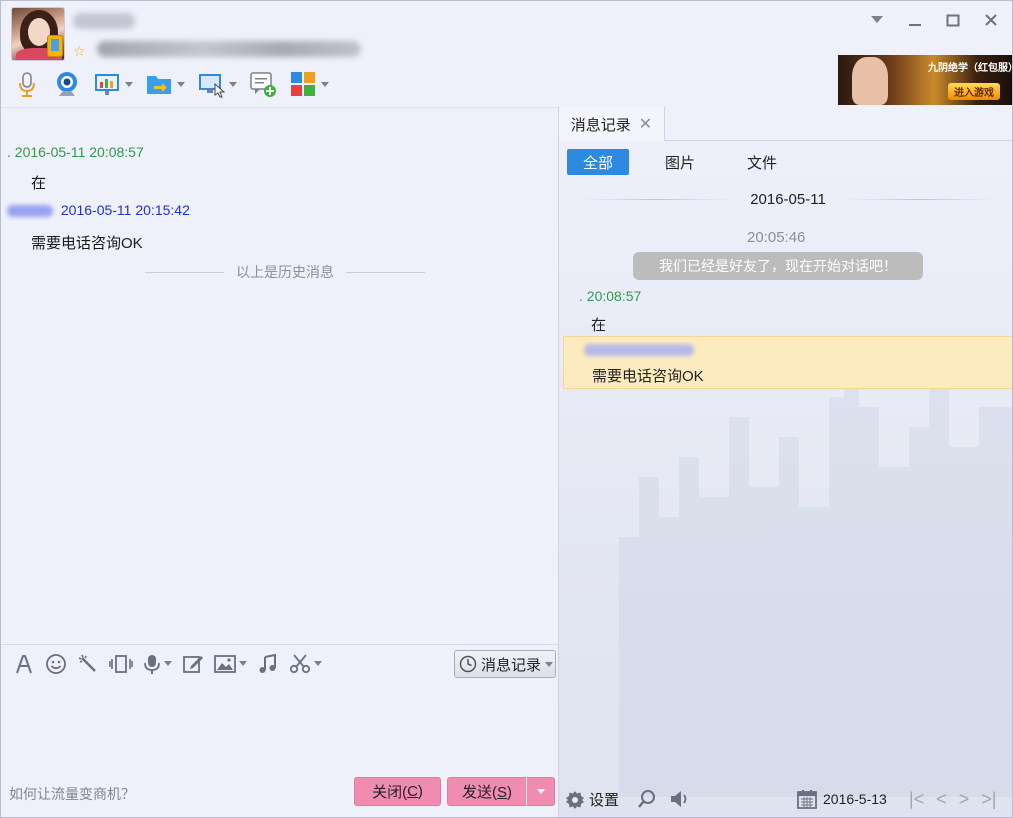 The height and width of the screenshot is (818, 1013). Describe the element at coordinates (479, 792) in the screenshot. I see `send-button-label: 发送(` at that location.